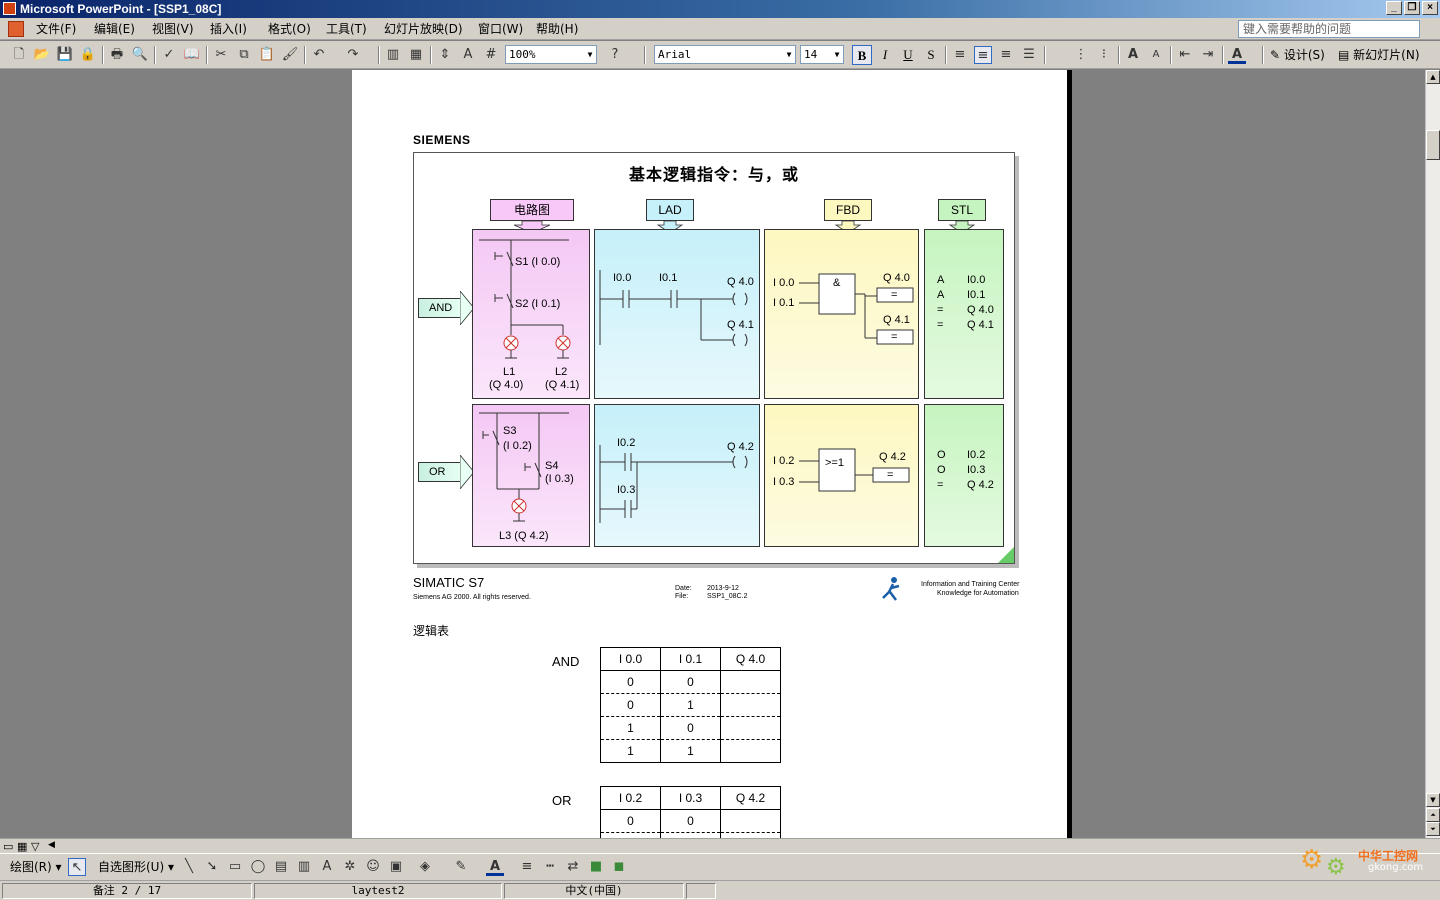 Image resolution: width=1440 pixels, height=900 pixels. What do you see at coordinates (445, 55) in the screenshot?
I see `expand-all-icon: ⇕` at bounding box center [445, 55].